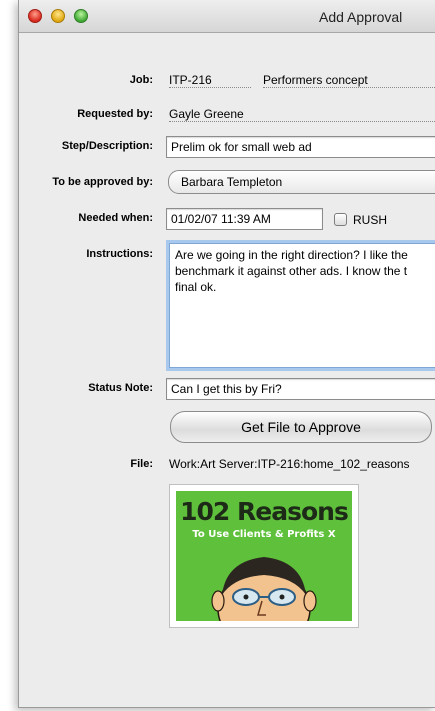 Image resolution: width=435 pixels, height=711 pixels. I want to click on title-bar: Add Approval, so click(227, 16).